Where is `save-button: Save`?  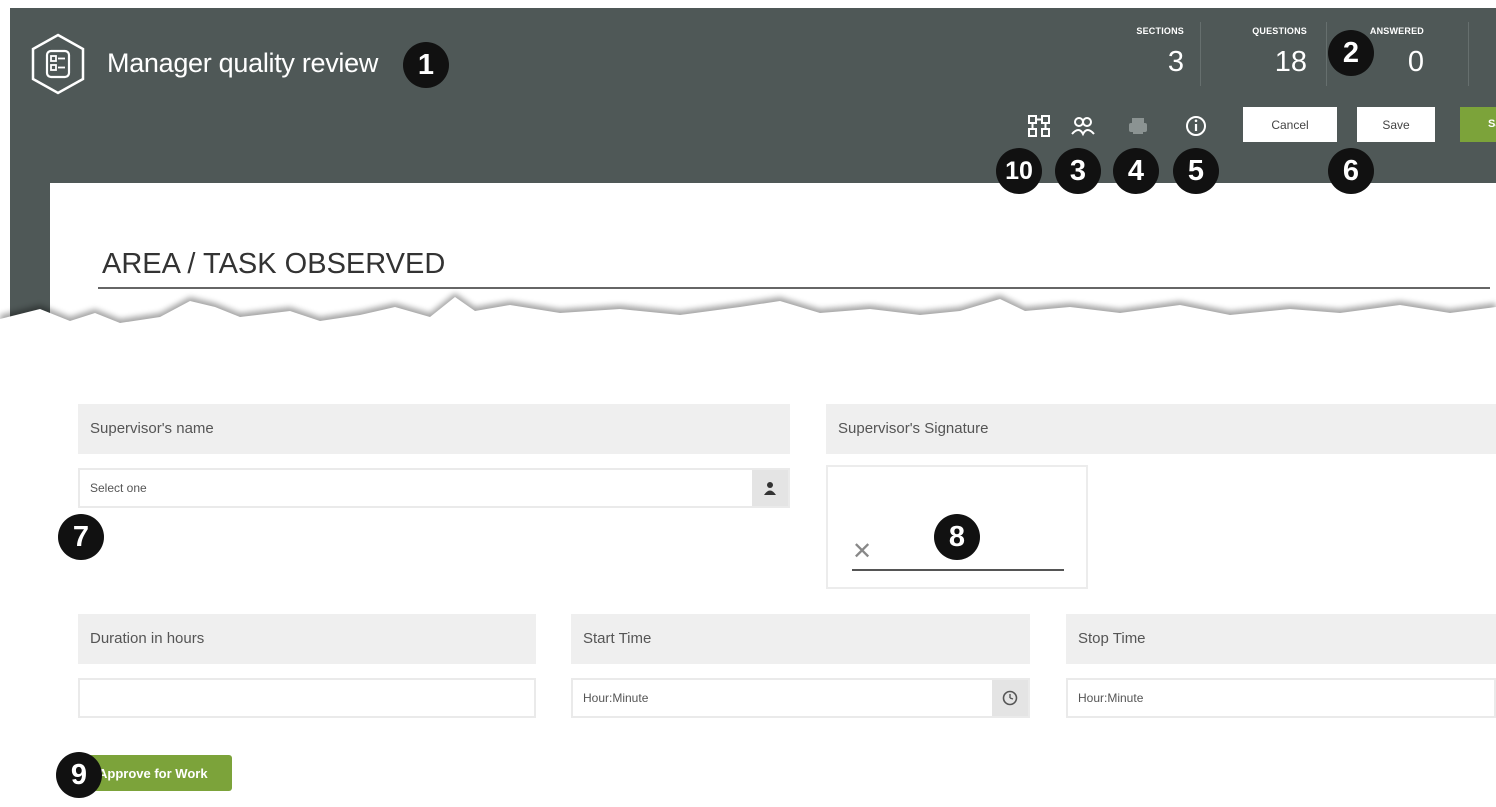 save-button: Save is located at coordinates (1396, 124).